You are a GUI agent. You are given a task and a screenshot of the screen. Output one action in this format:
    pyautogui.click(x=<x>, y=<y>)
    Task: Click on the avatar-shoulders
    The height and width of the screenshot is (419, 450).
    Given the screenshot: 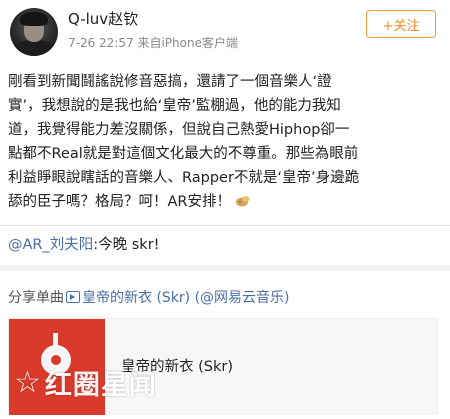 What is the action you would take?
    pyautogui.click(x=34, y=48)
    